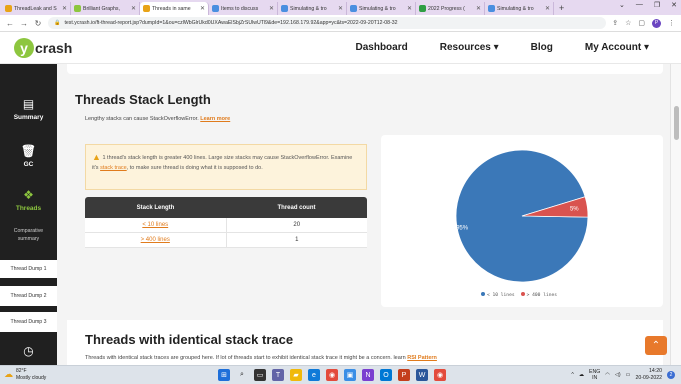  Describe the element at coordinates (676, 123) in the screenshot. I see `scrollbar-thumb` at that location.